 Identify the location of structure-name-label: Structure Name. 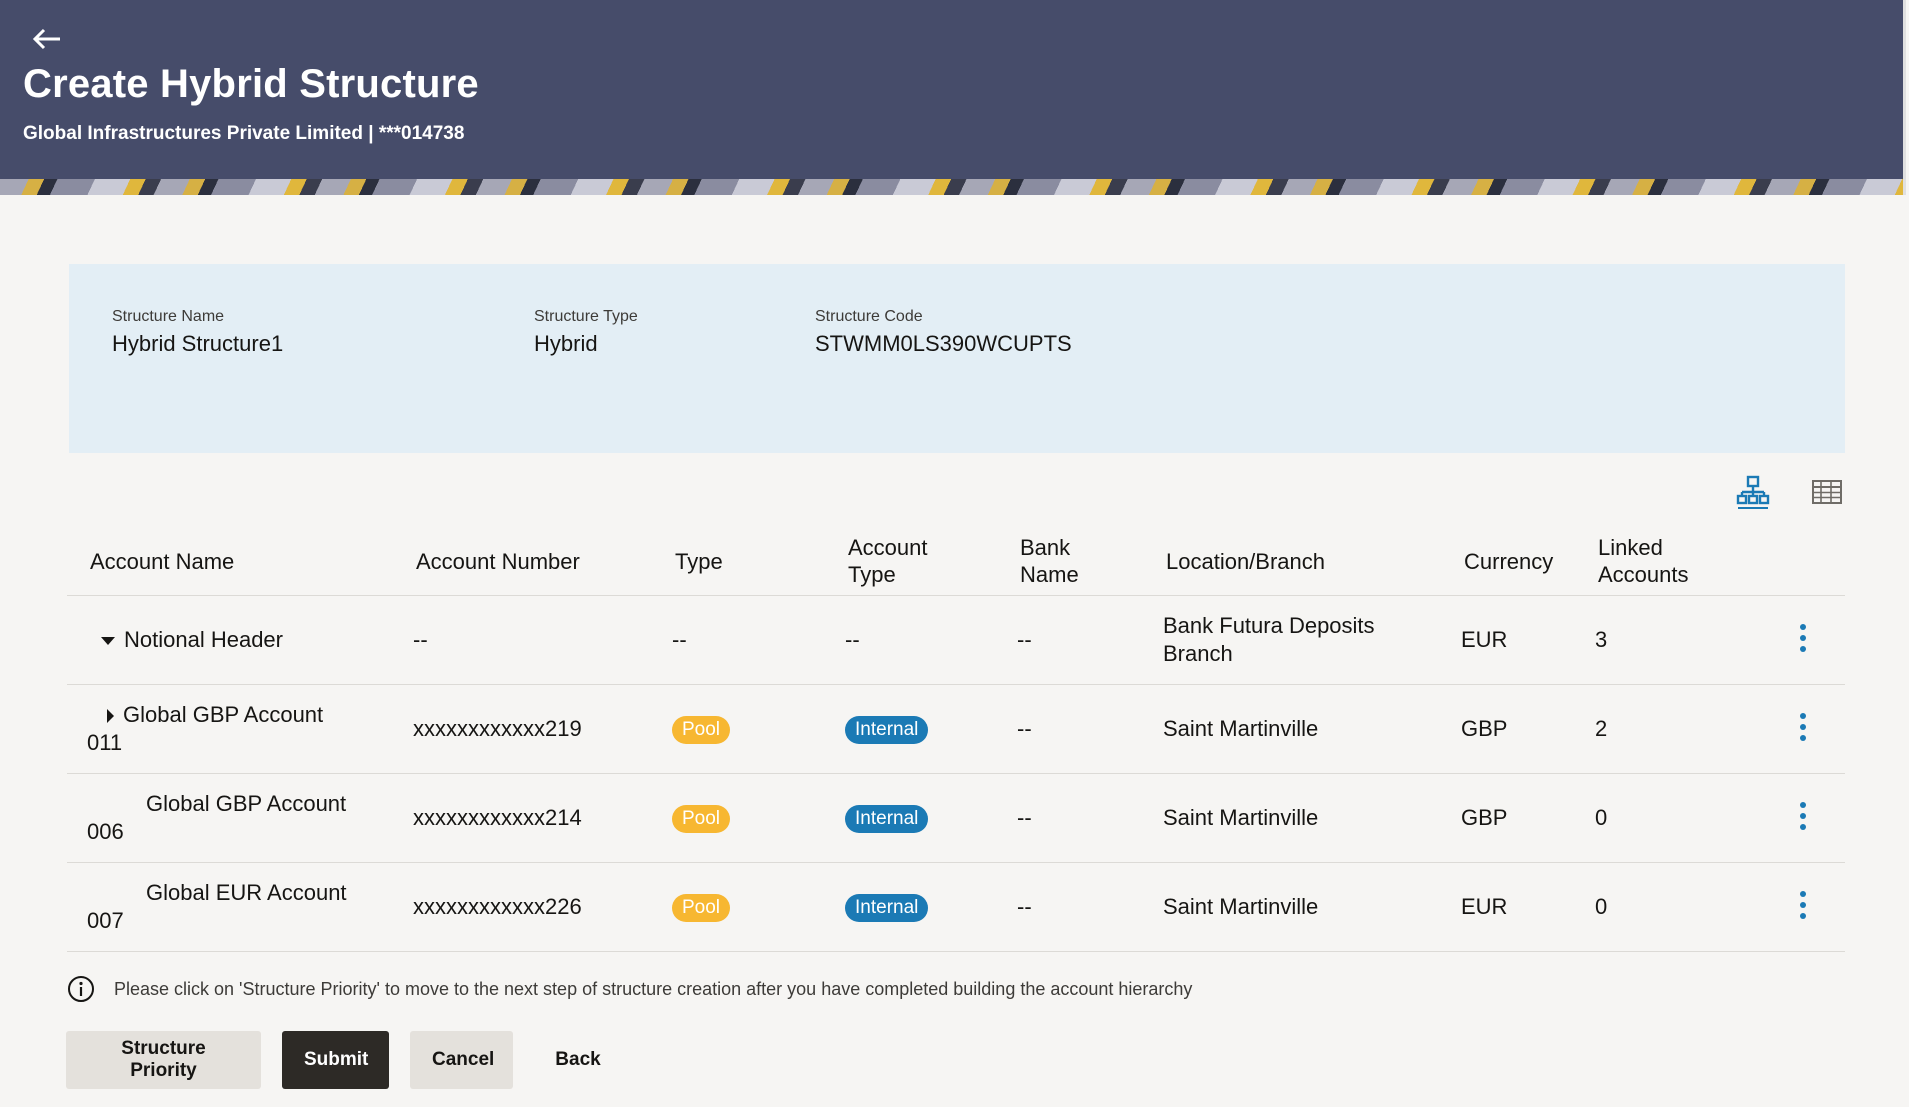
(168, 316).